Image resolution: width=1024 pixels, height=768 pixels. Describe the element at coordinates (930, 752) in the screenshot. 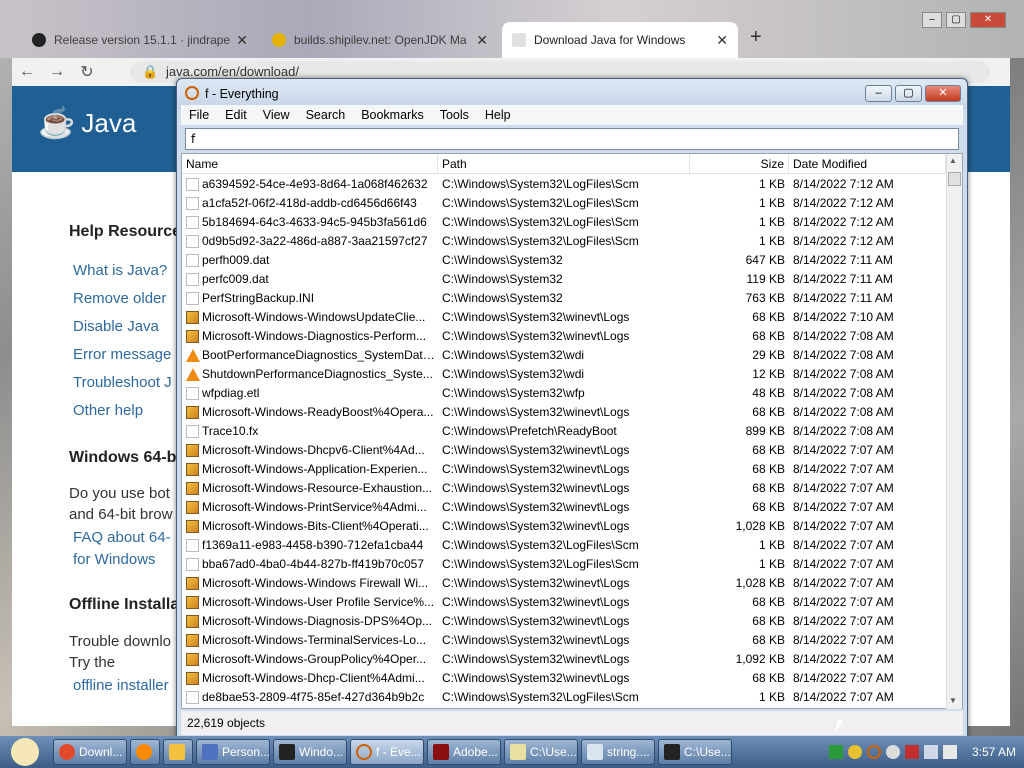

I see `network-icon` at that location.